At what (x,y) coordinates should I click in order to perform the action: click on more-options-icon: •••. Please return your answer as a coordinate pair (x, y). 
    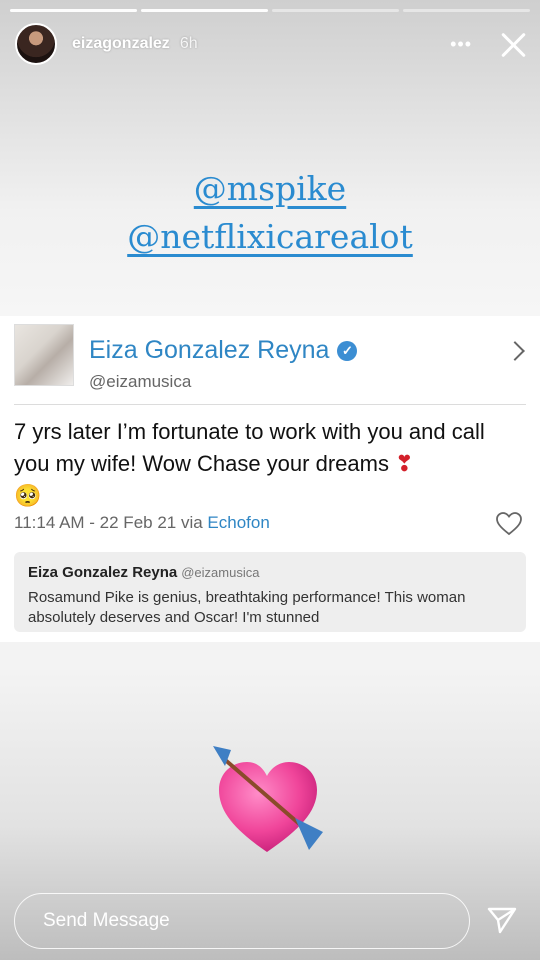
    Looking at the image, I should click on (461, 44).